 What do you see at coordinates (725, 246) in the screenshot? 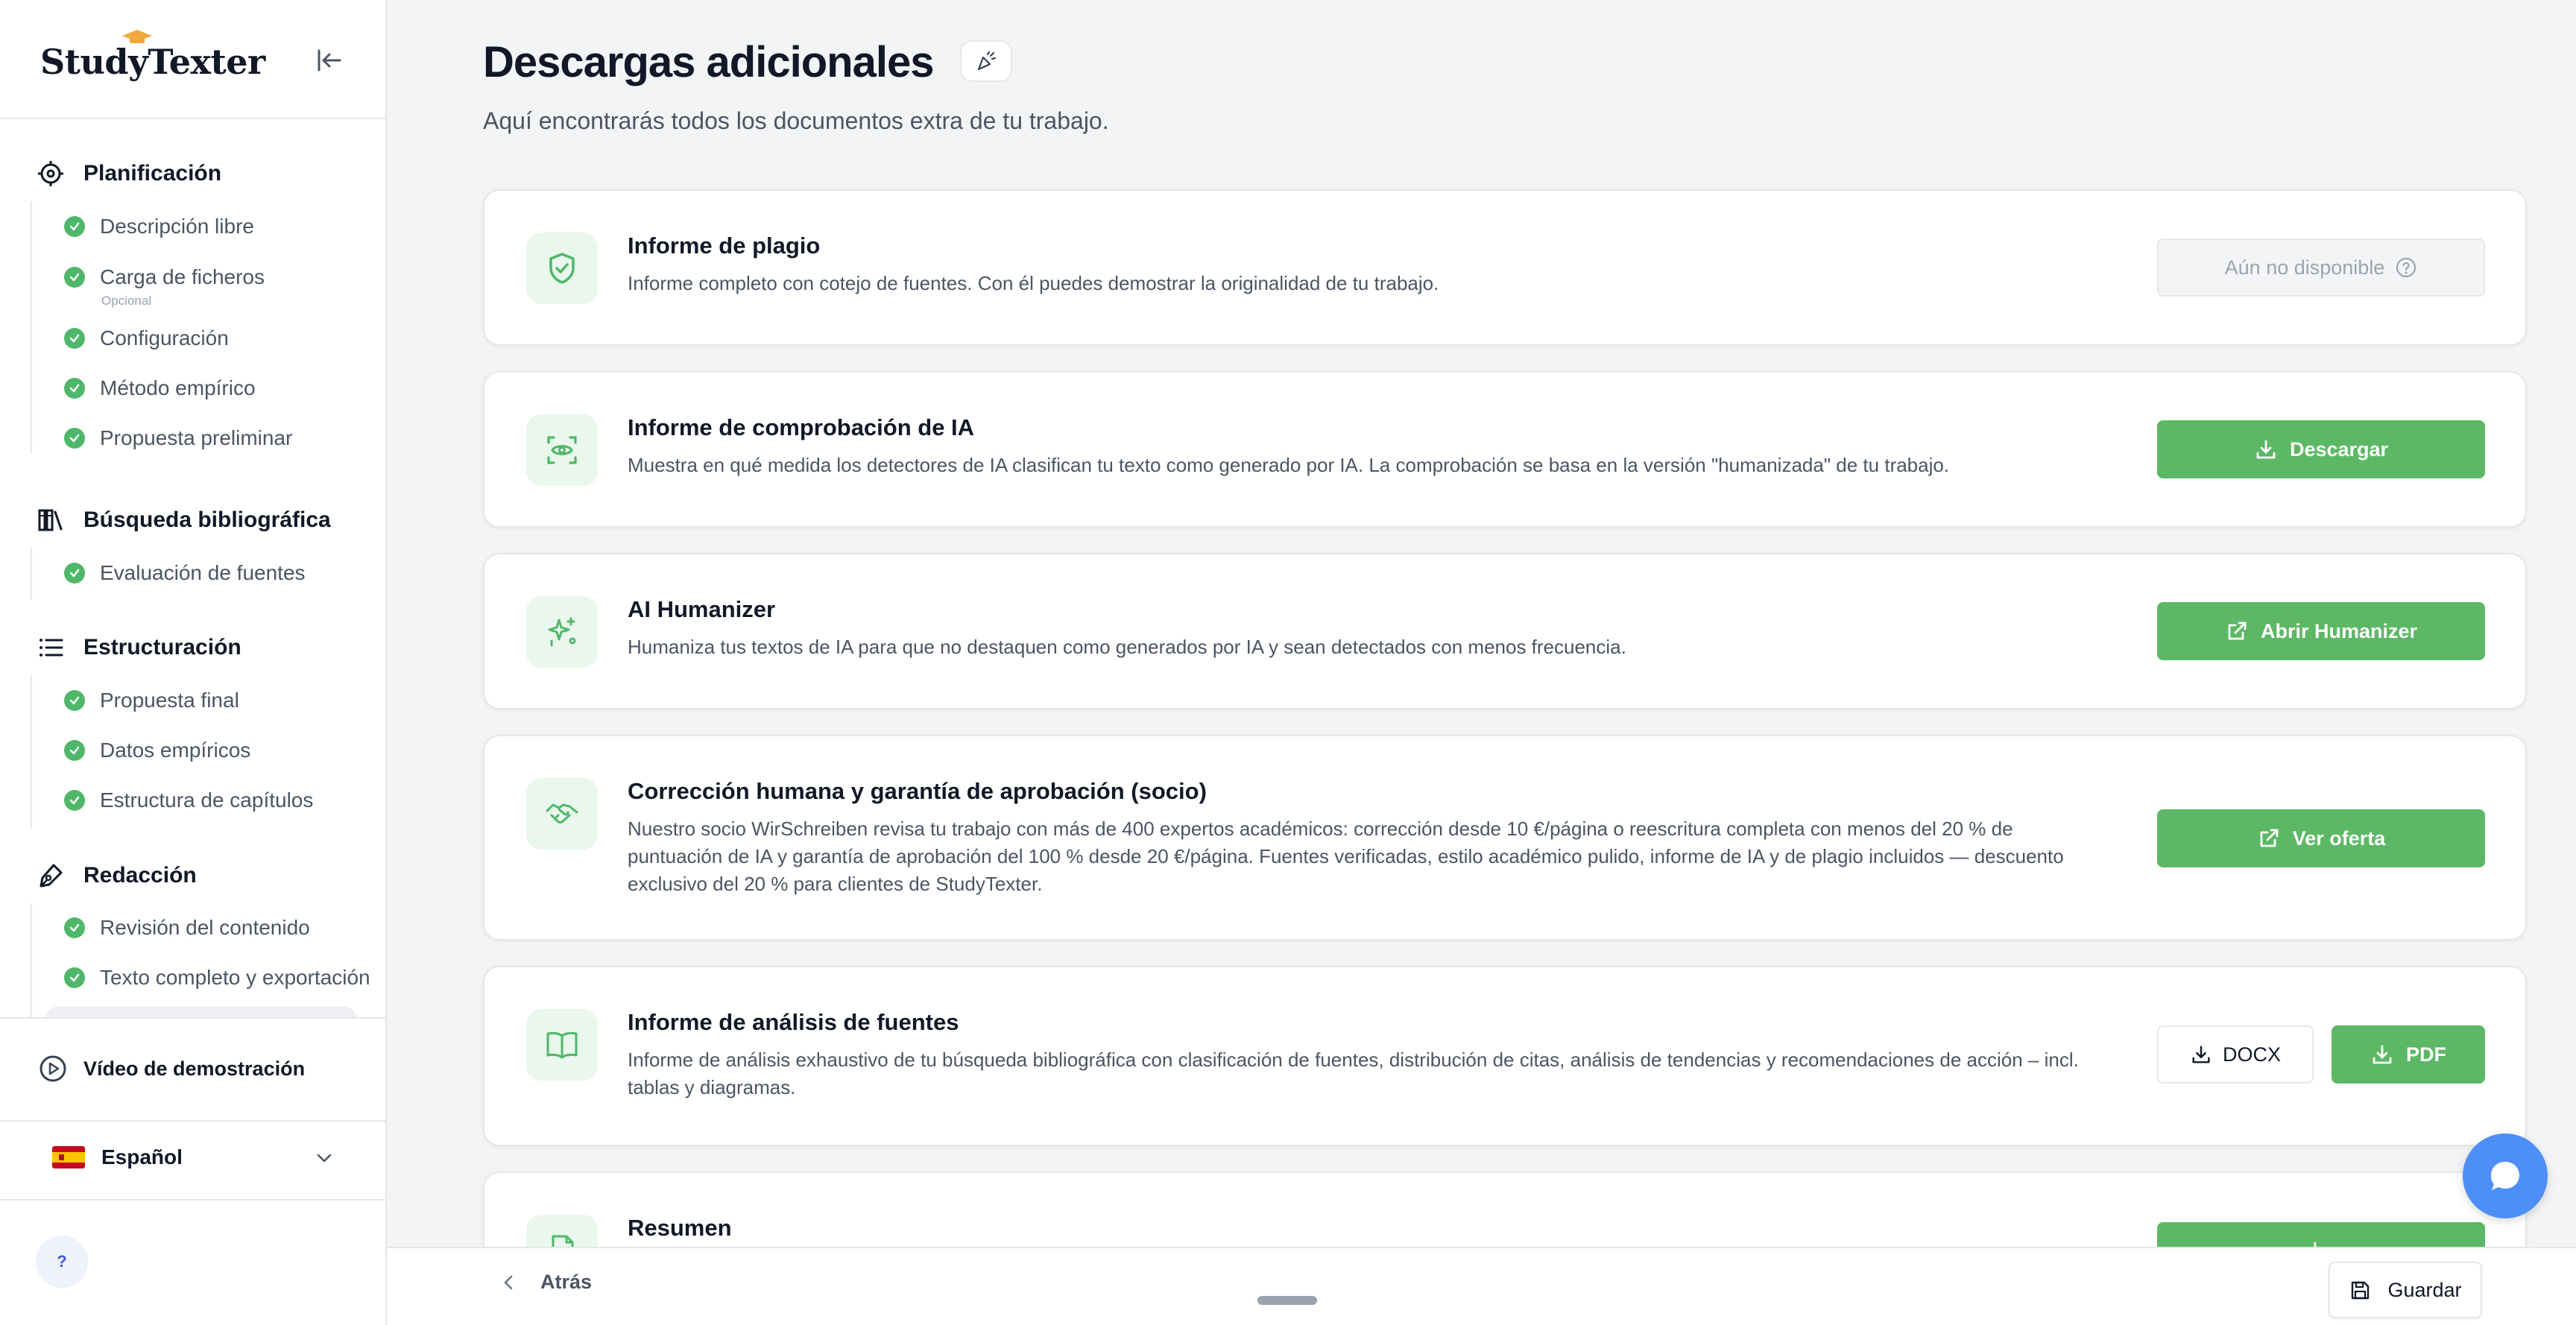
I see `card-title: Informe de plagio` at bounding box center [725, 246].